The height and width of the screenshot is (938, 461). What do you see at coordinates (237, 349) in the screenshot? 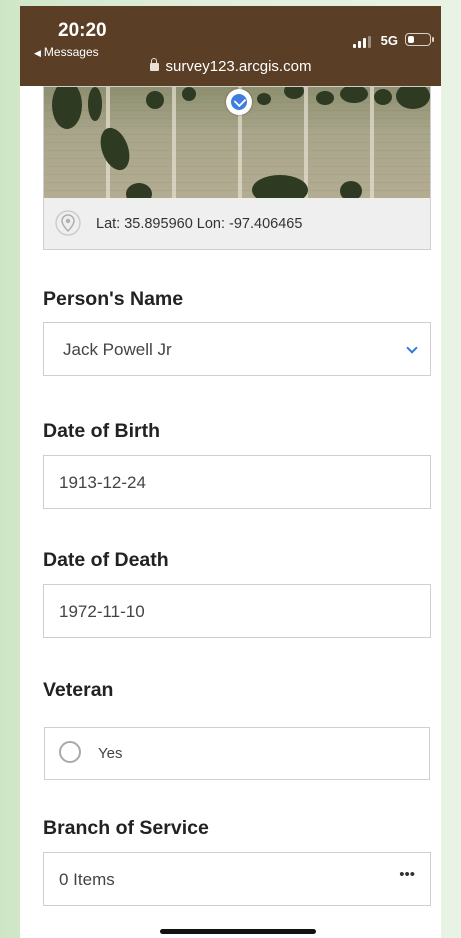
I see `person-name-select: Jack Powell Jr` at bounding box center [237, 349].